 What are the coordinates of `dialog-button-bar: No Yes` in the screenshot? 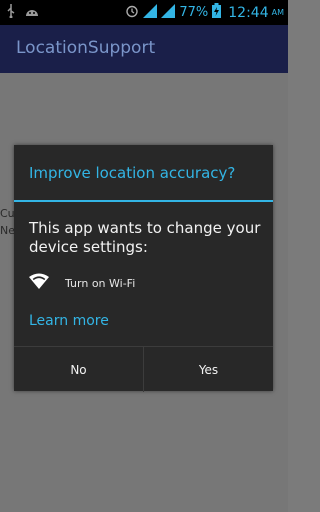 It's located at (143, 369).